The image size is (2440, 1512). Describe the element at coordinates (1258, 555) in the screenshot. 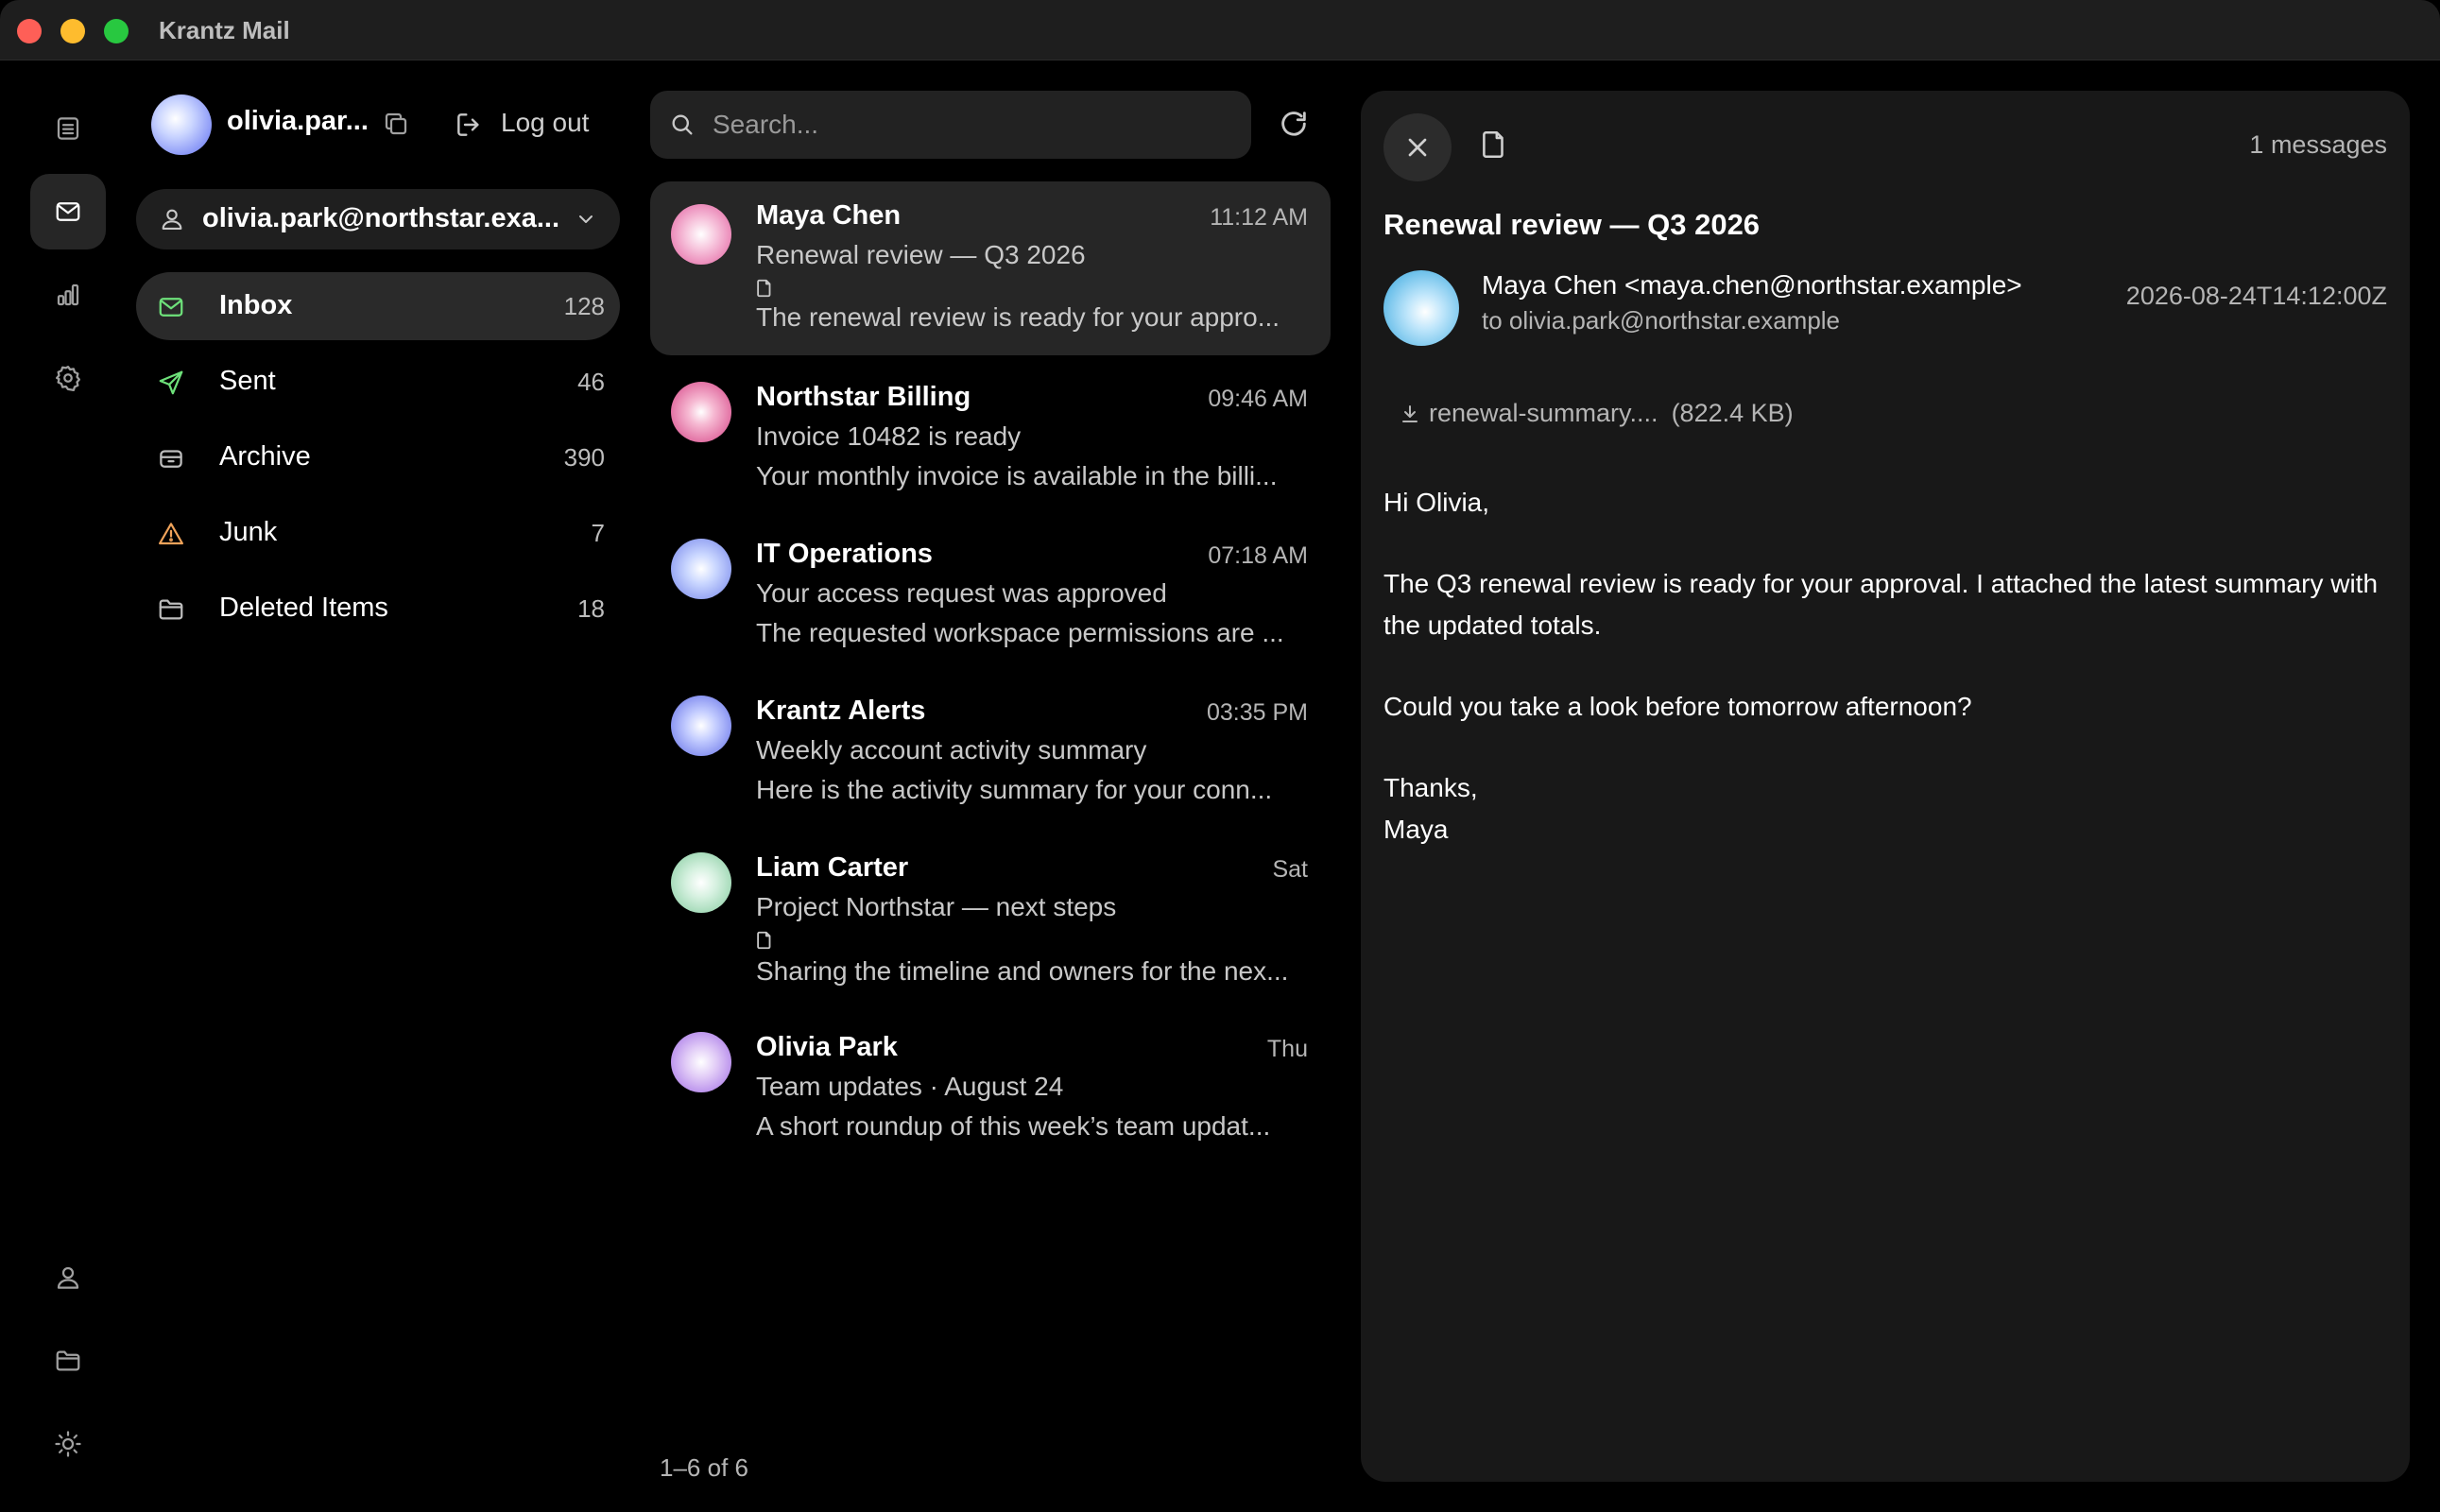

I see `message-time: 07:18 AM` at that location.